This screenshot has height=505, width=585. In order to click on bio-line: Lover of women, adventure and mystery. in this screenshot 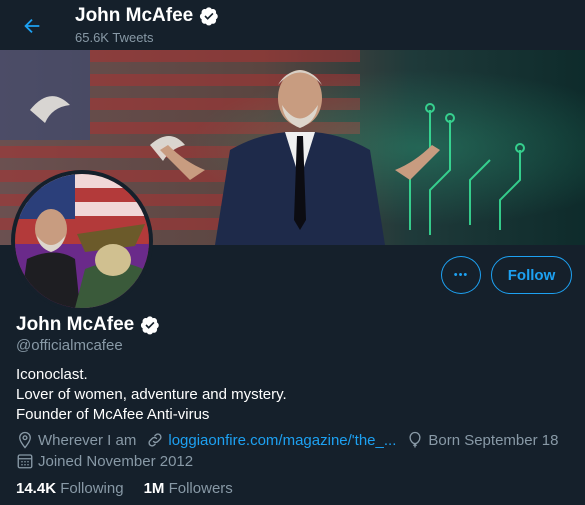, I will do `click(151, 394)`.